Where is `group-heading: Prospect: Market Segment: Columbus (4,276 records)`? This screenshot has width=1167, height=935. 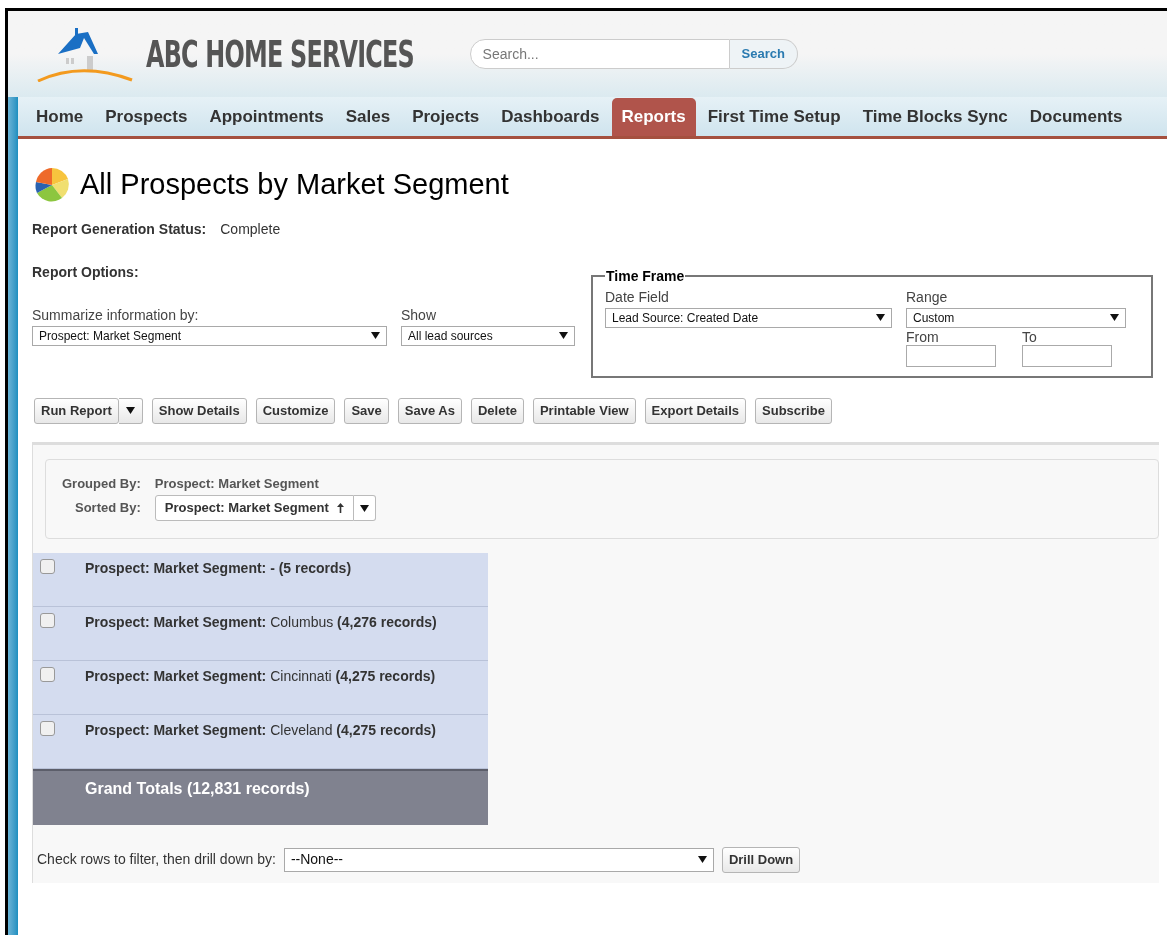
group-heading: Prospect: Market Segment: Columbus (4,276 records) is located at coordinates (261, 622).